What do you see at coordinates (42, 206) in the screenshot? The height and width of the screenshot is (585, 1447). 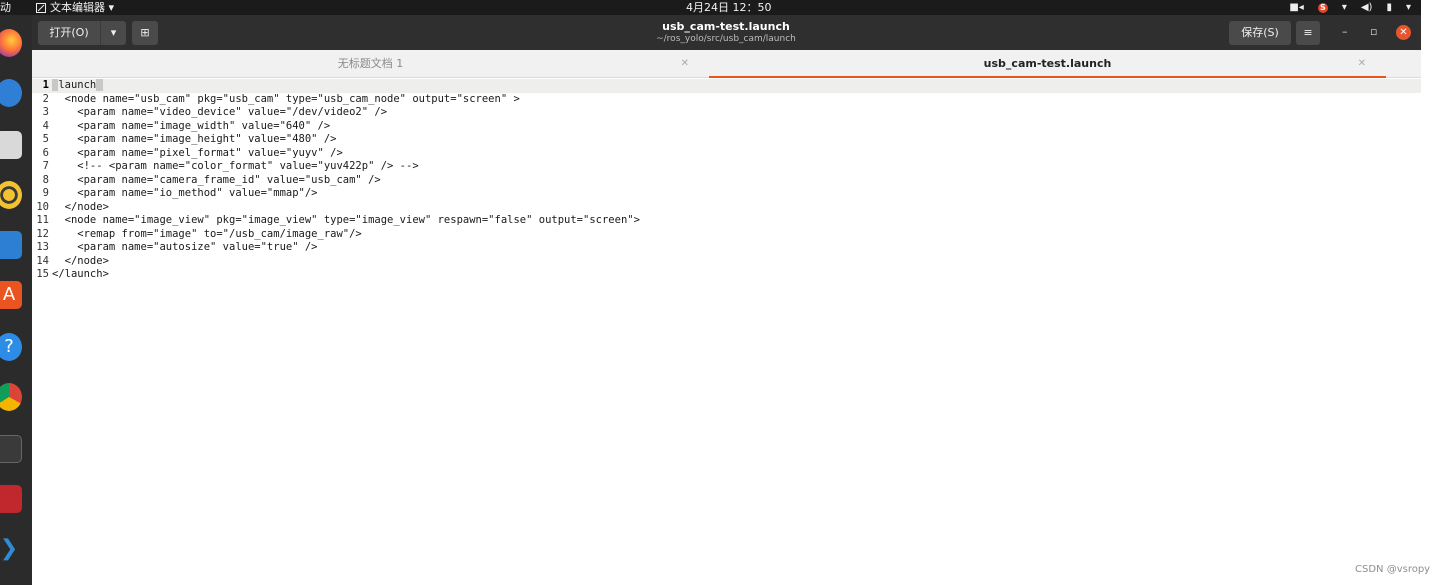 I see `line-number: 10` at bounding box center [42, 206].